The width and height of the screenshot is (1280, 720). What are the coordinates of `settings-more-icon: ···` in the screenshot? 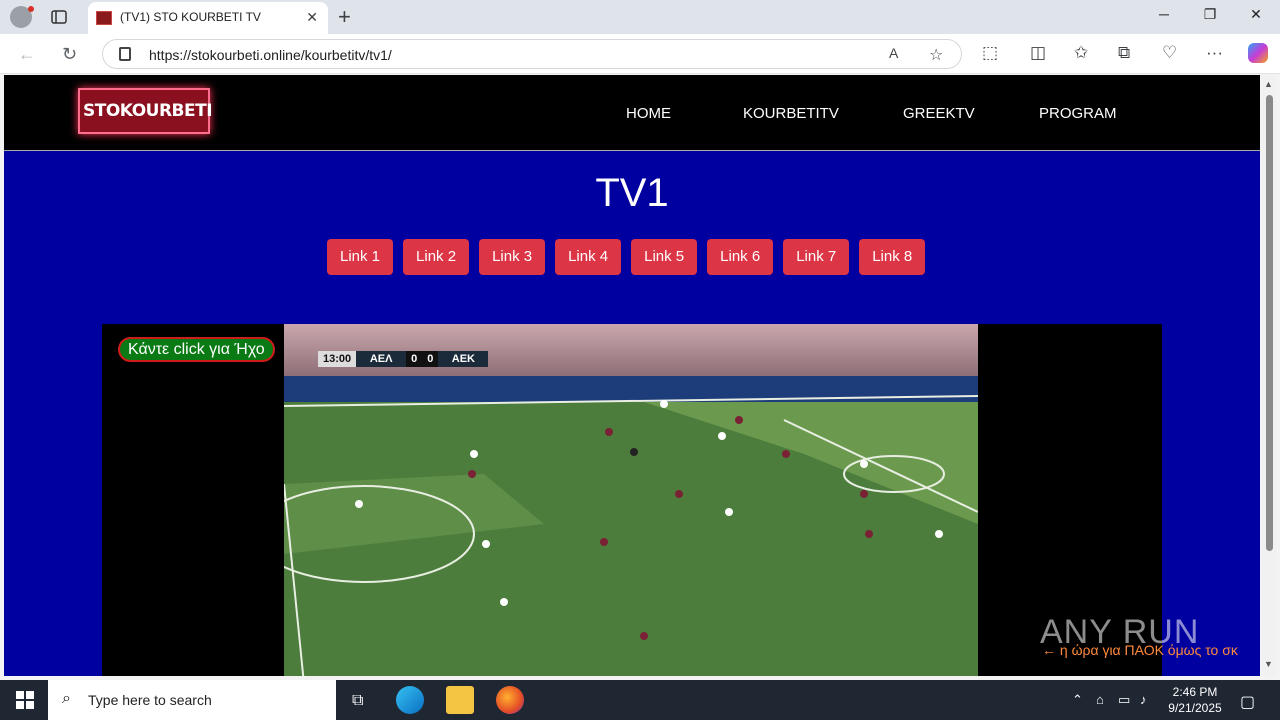 It's located at (1214, 53).